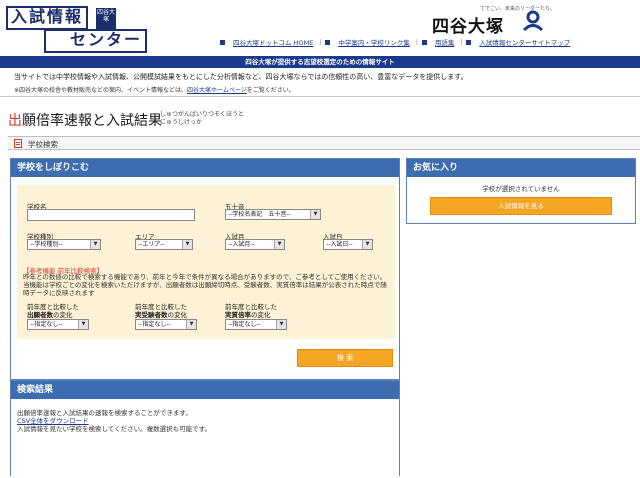  I want to click on cmp-applicants-label2: 出願者数の変化, so click(50, 314).